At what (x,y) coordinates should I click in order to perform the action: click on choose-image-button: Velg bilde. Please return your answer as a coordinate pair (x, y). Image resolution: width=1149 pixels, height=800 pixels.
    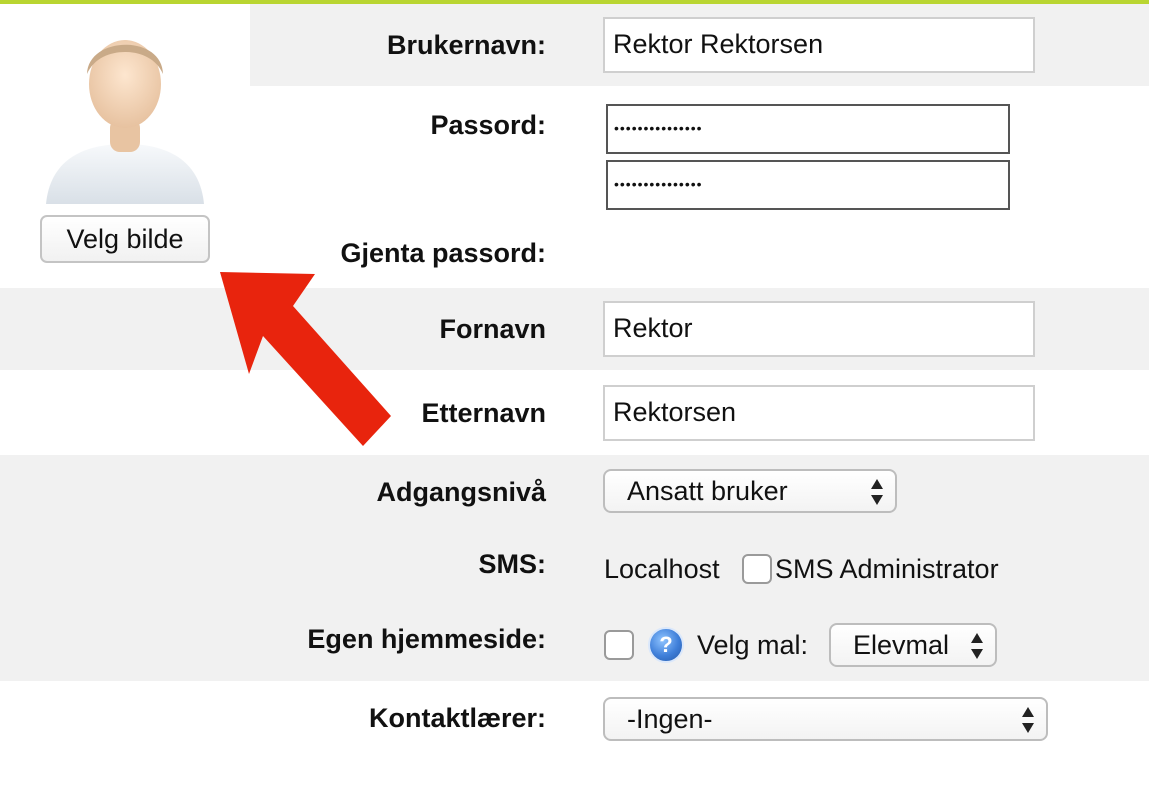
    Looking at the image, I should click on (125, 239).